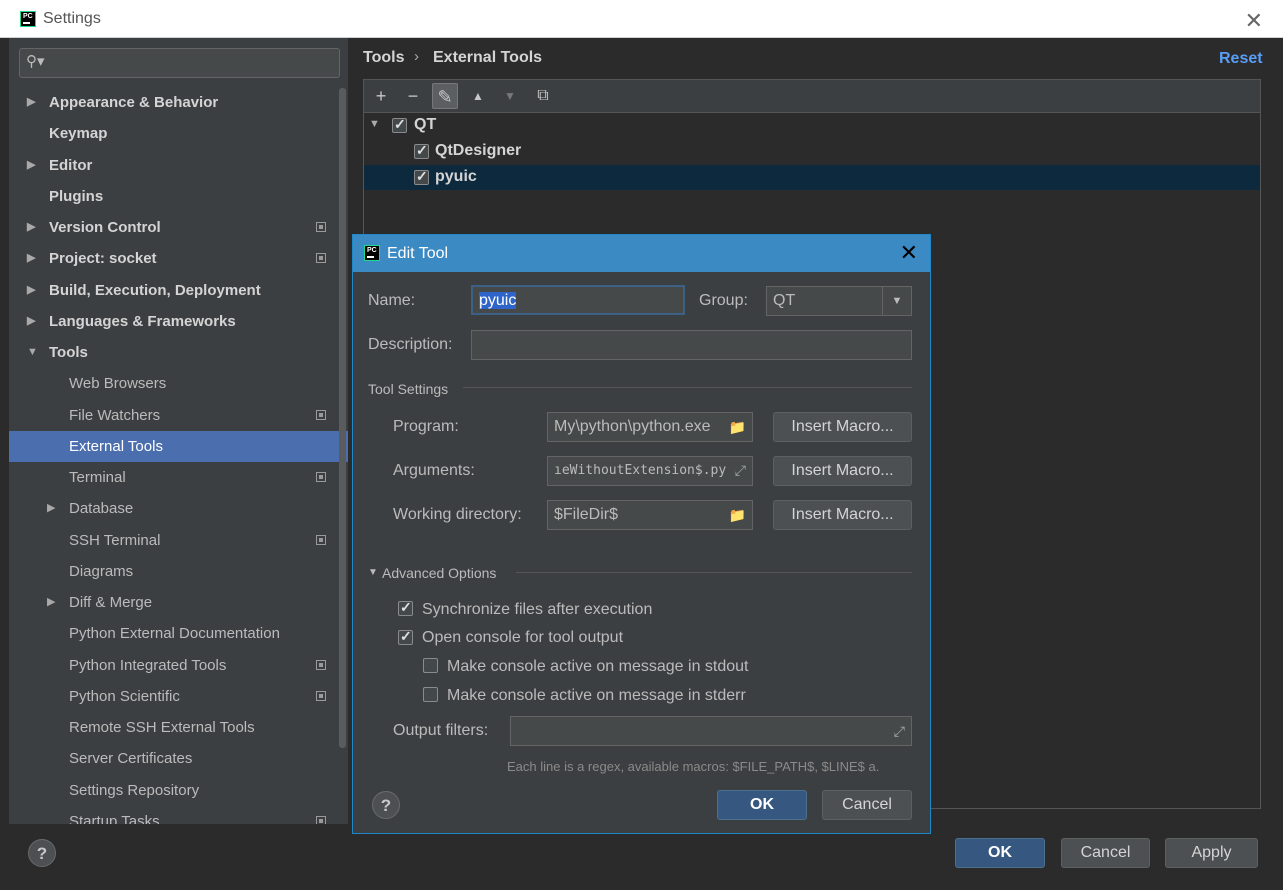  I want to click on stdout-label: Make console active on message in stdout, so click(598, 667).